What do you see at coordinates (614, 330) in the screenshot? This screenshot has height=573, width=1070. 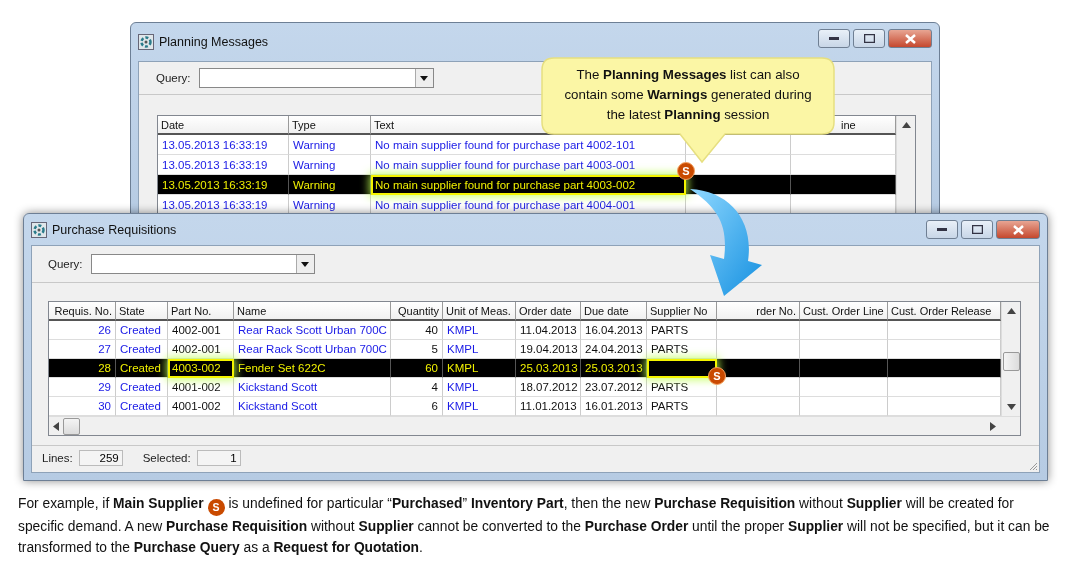 I see `table-cell: 16.04.2013` at bounding box center [614, 330].